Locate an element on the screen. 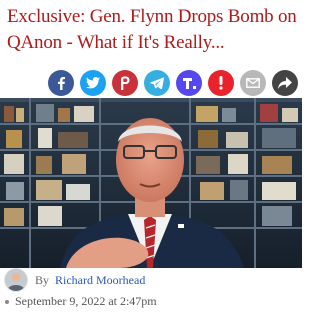 The image size is (320, 320). author-avatar is located at coordinates (16, 280).